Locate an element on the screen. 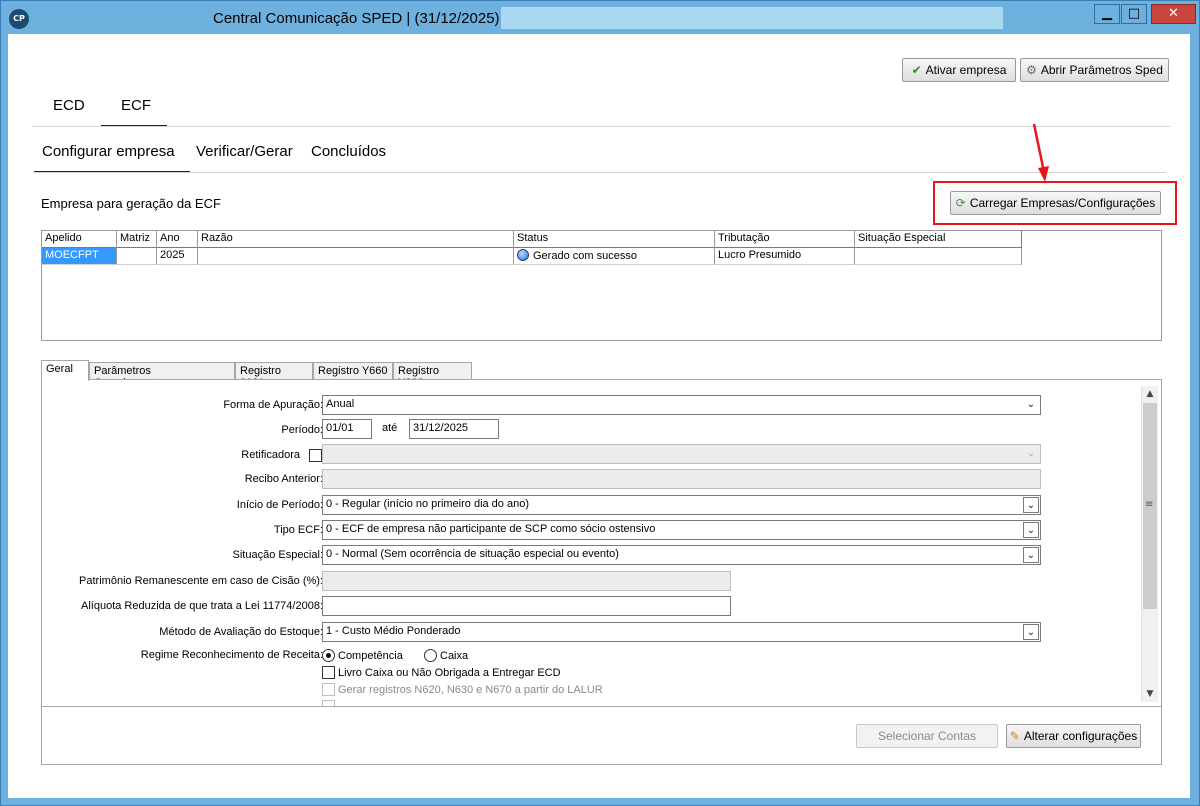 The image size is (1200, 806). livro-caixa-checkbox is located at coordinates (328, 672).